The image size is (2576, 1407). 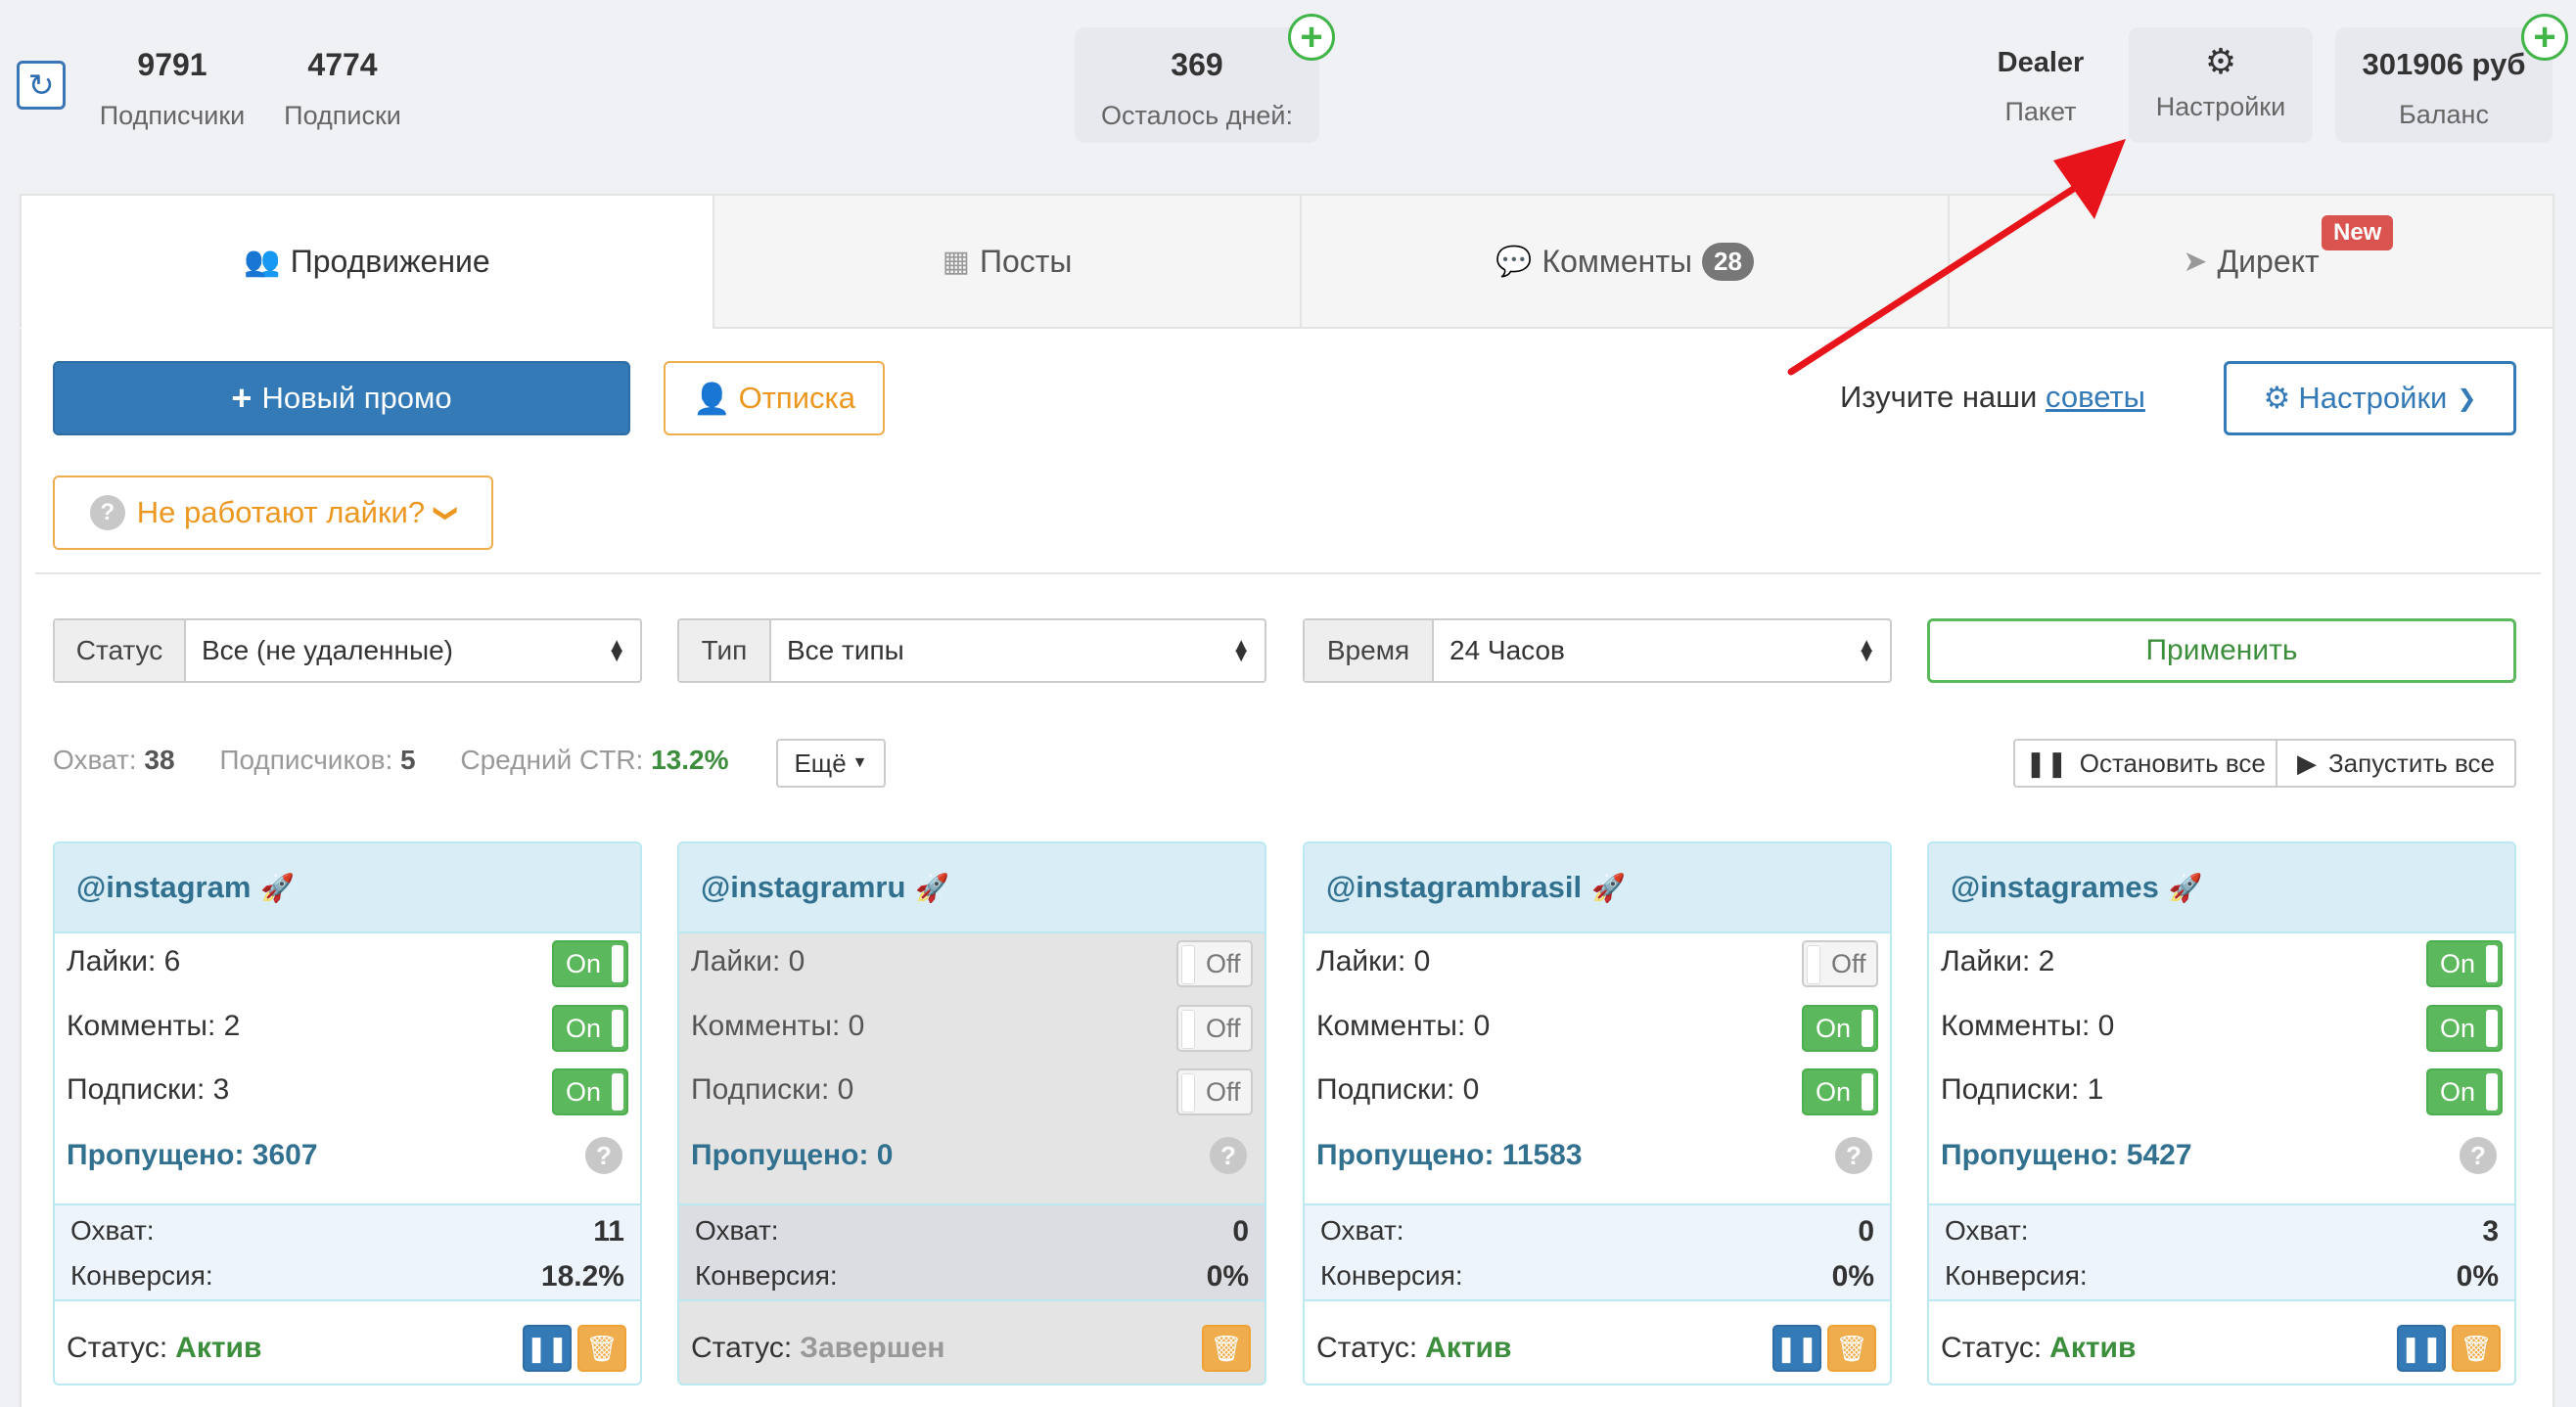 What do you see at coordinates (1214, 1029) in the screenshot?
I see `comments-toggle: Off` at bounding box center [1214, 1029].